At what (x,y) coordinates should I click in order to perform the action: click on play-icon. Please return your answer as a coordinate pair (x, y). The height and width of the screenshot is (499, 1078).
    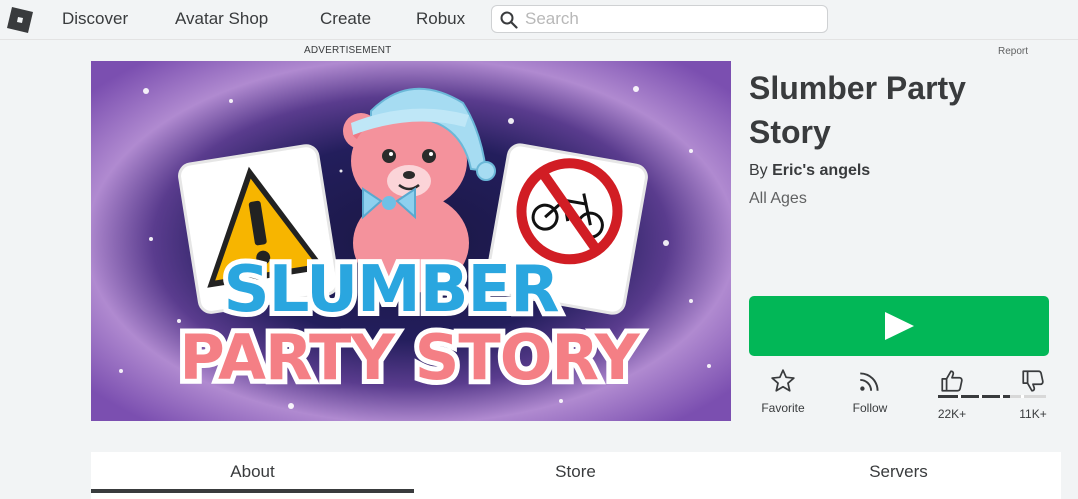
    Looking at the image, I should click on (899, 326).